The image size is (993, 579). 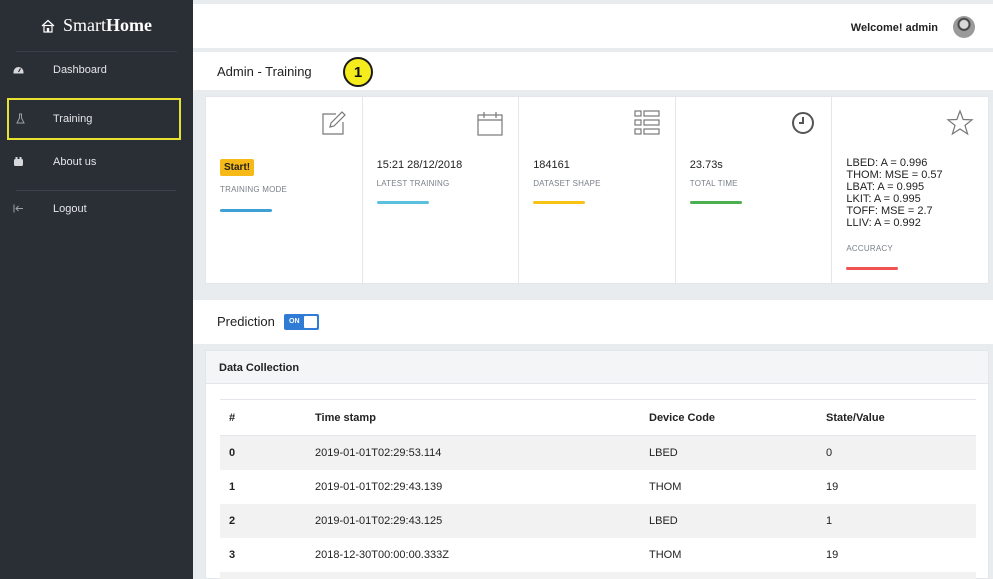 What do you see at coordinates (84, 25) in the screenshot?
I see `brand-name-regular: Smart` at bounding box center [84, 25].